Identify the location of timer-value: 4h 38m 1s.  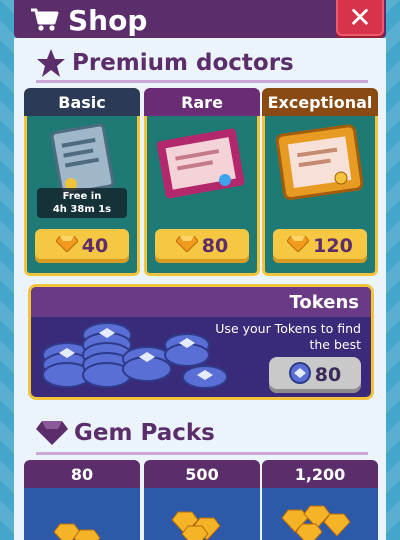
(82, 209).